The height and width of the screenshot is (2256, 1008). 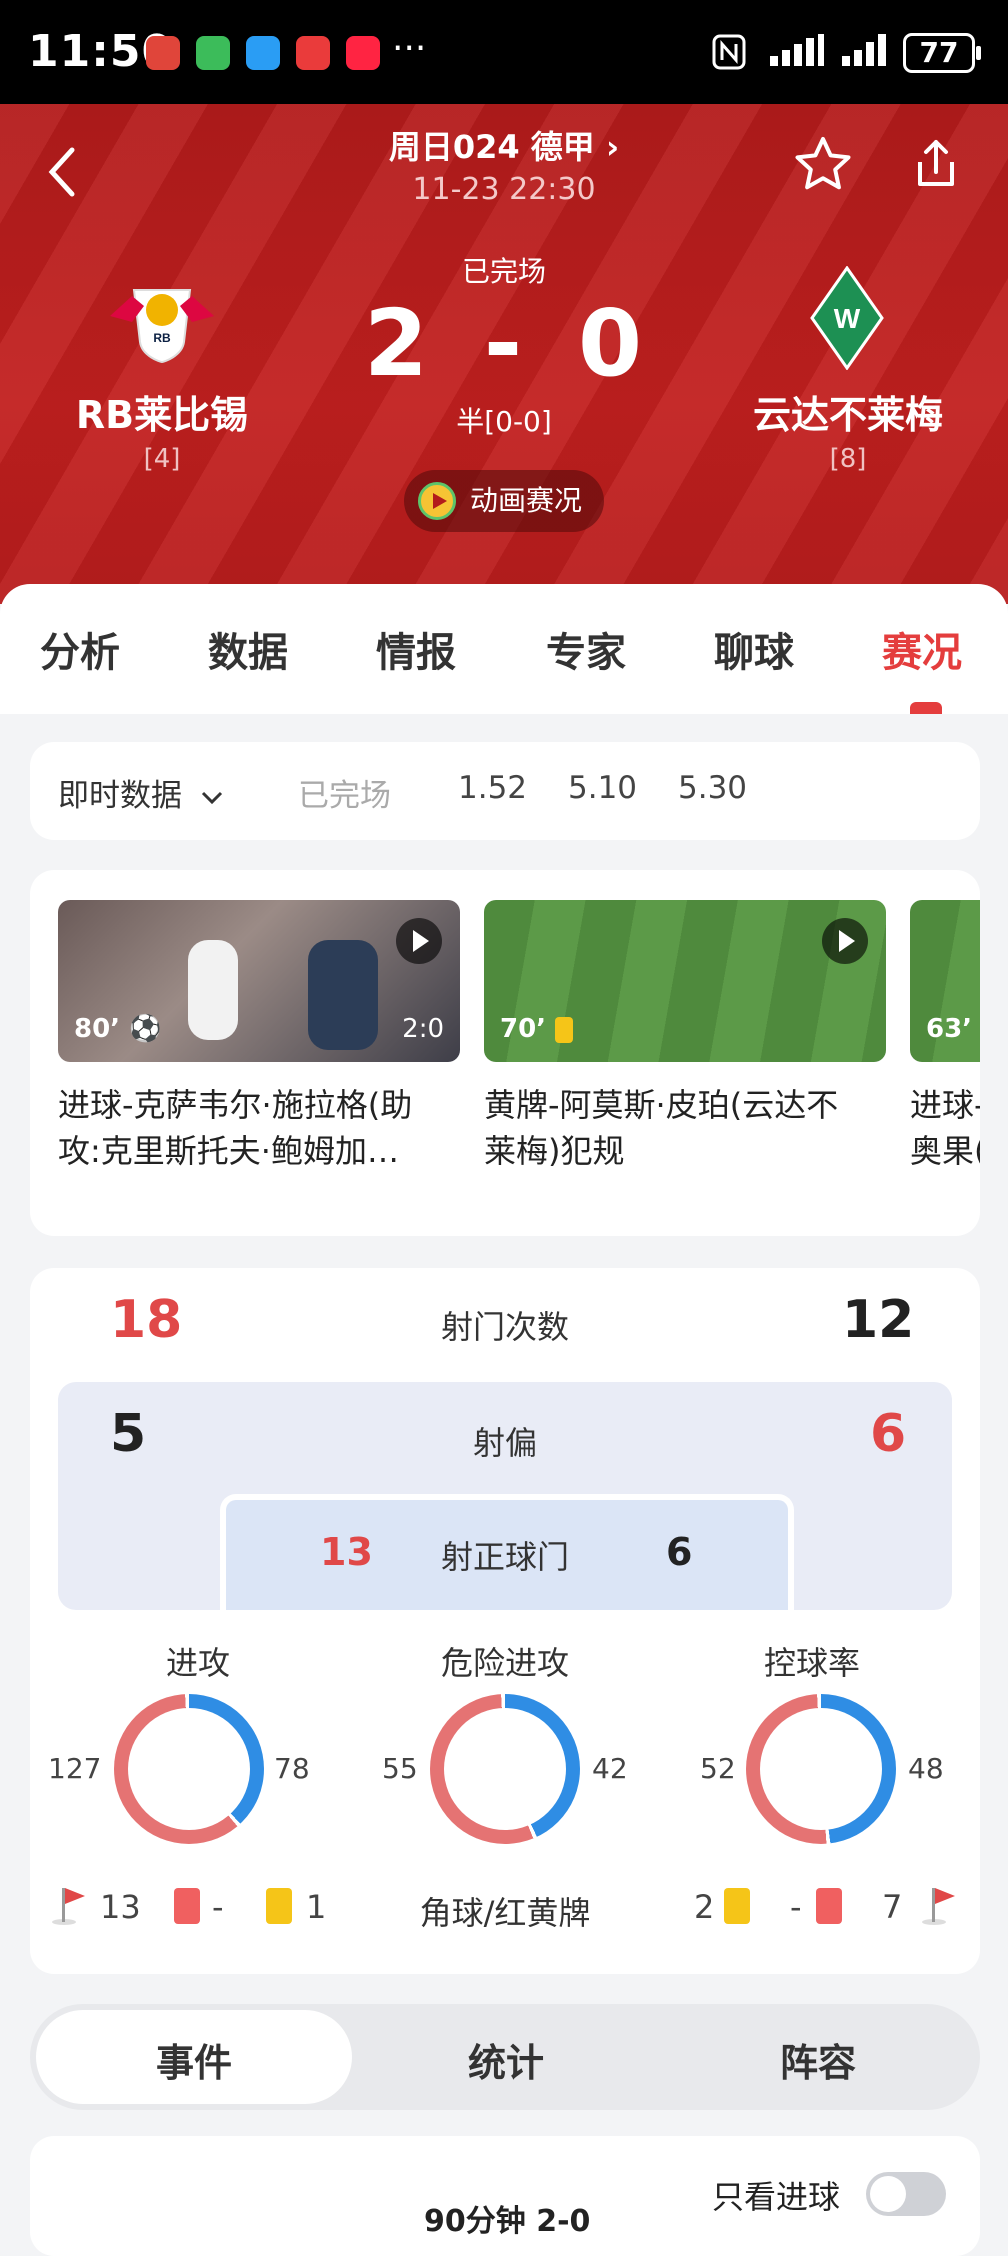 What do you see at coordinates (120, 796) in the screenshot?
I see `odds-dropdown-label: 即时数据` at bounding box center [120, 796].